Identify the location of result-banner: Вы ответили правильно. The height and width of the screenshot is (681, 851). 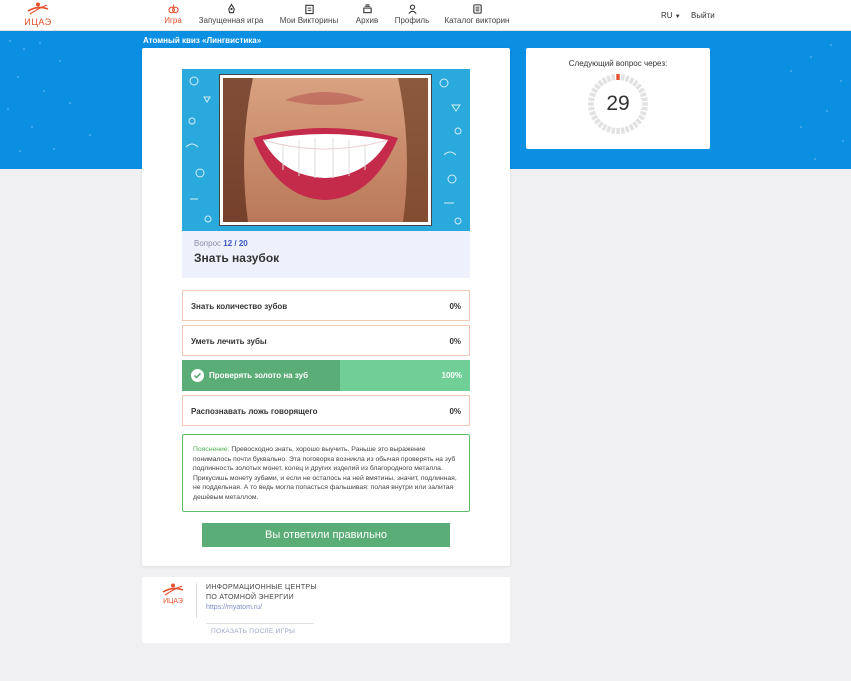
(326, 535).